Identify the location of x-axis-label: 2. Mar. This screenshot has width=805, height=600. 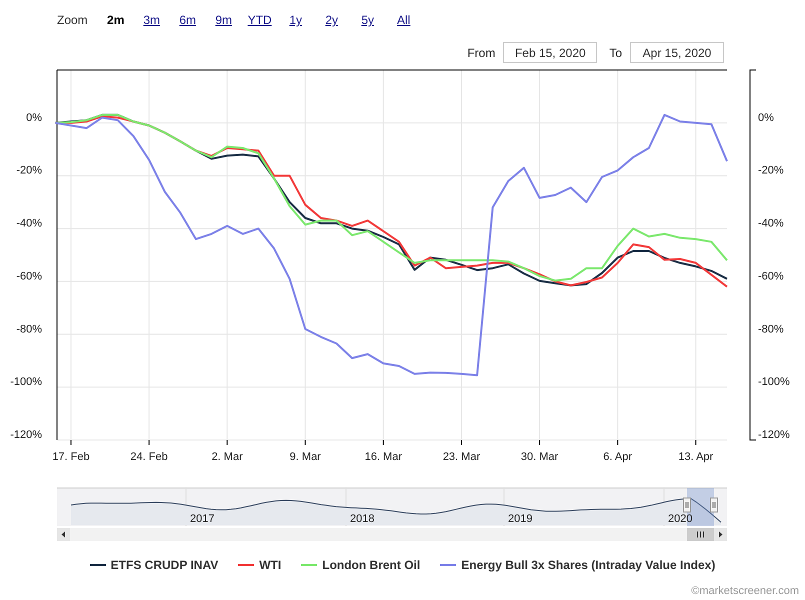
(227, 457).